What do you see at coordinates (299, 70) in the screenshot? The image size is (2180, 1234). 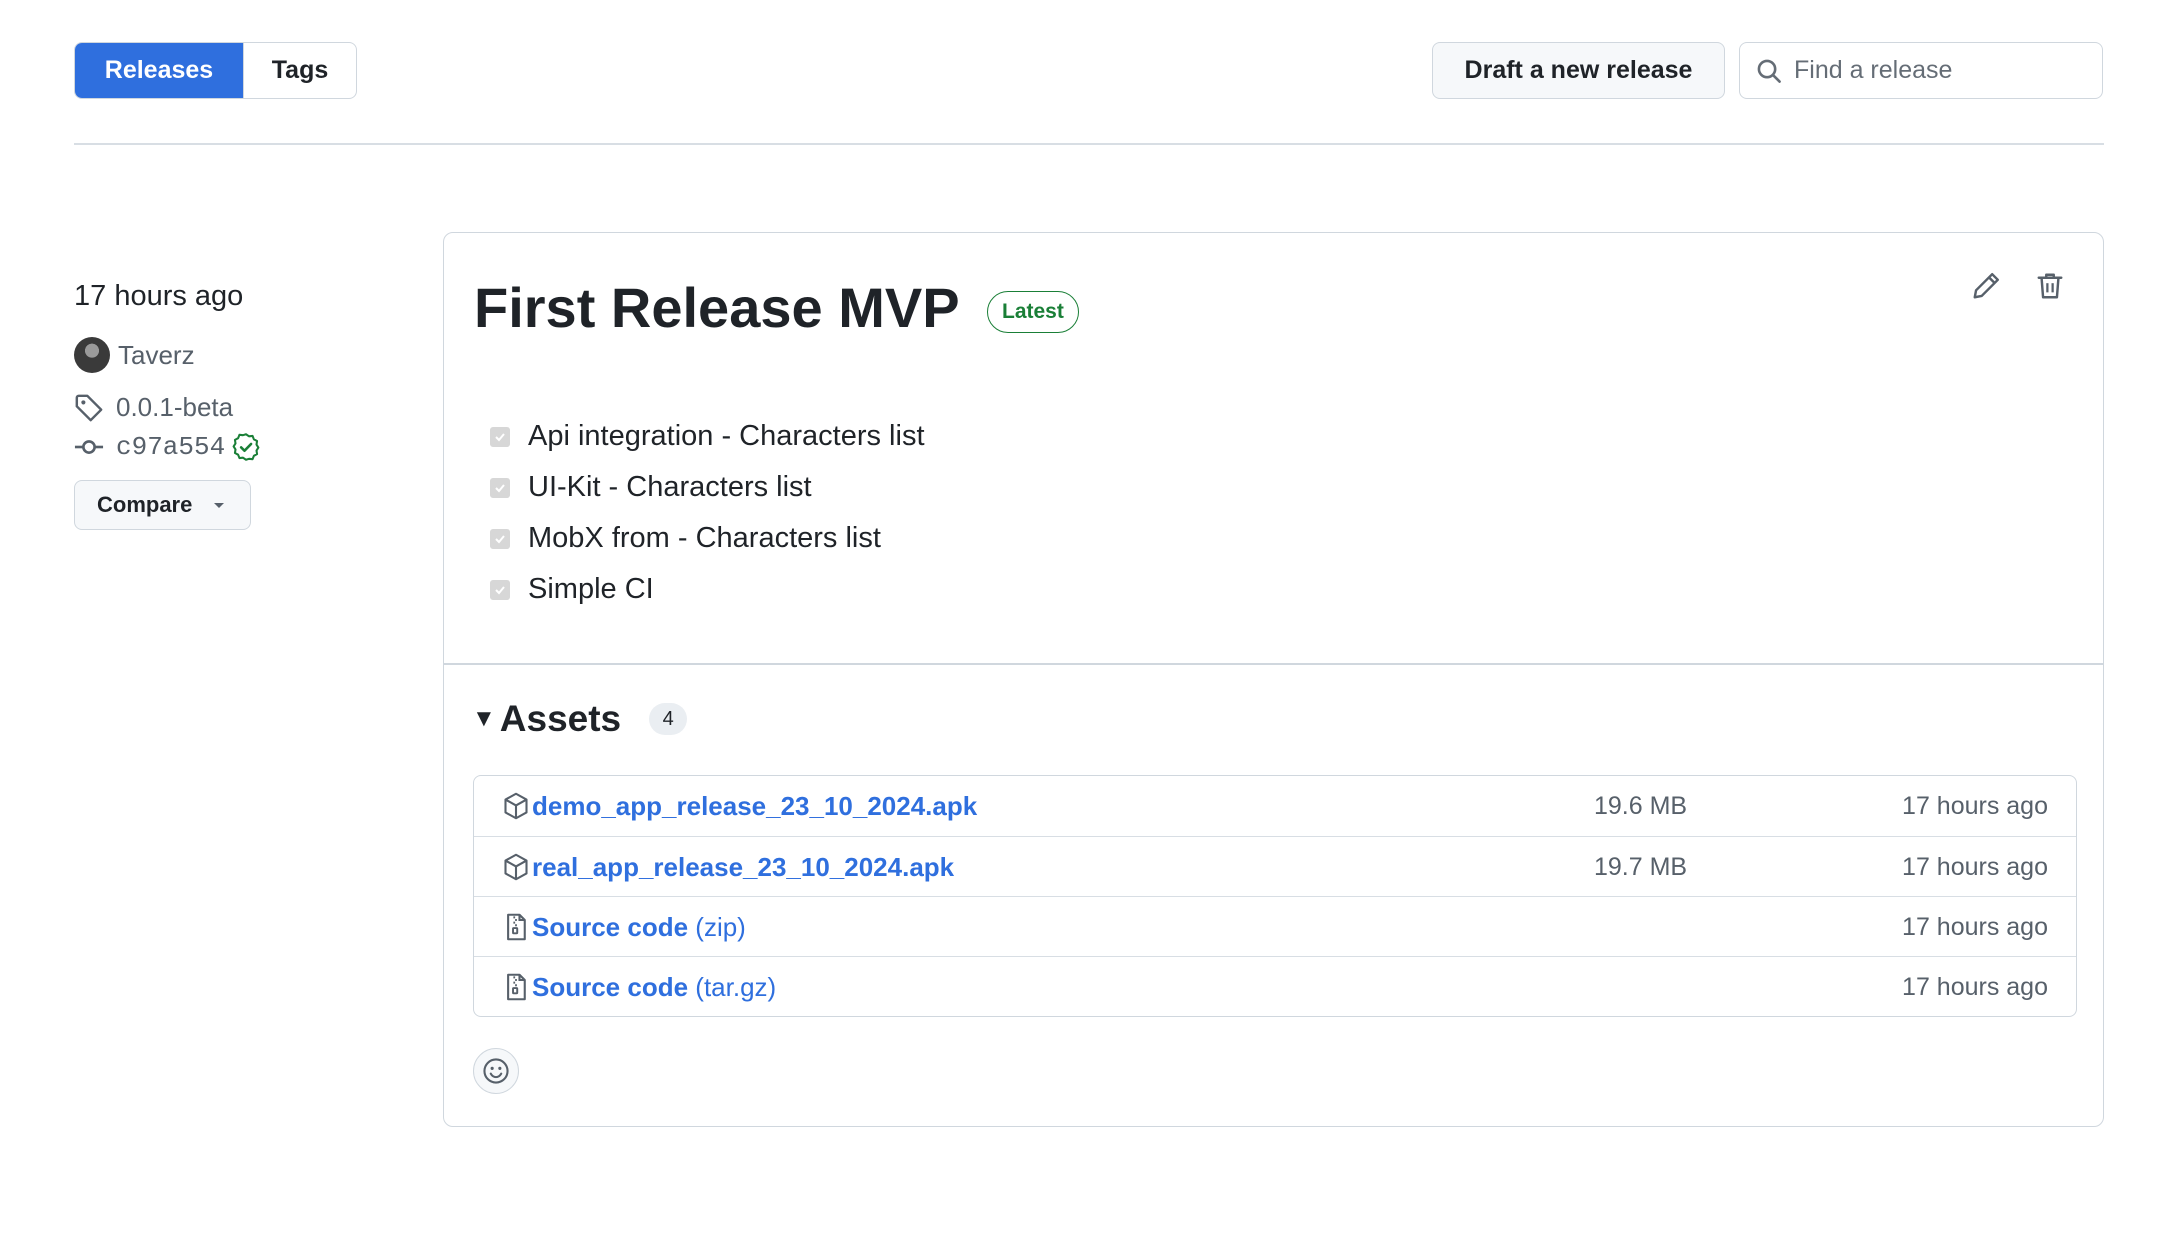 I see `tab-tags: Tags` at bounding box center [299, 70].